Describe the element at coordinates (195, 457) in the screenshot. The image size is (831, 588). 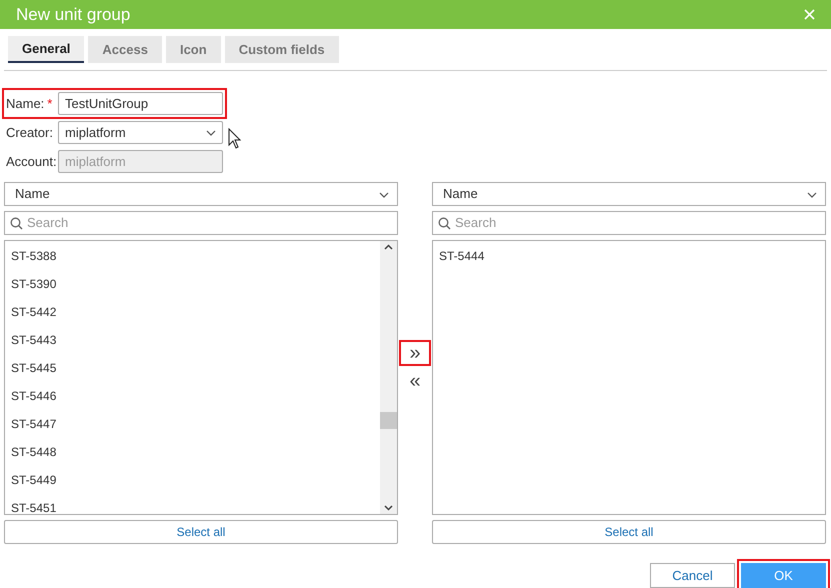
I see `unit-list-item: ST-5448` at that location.